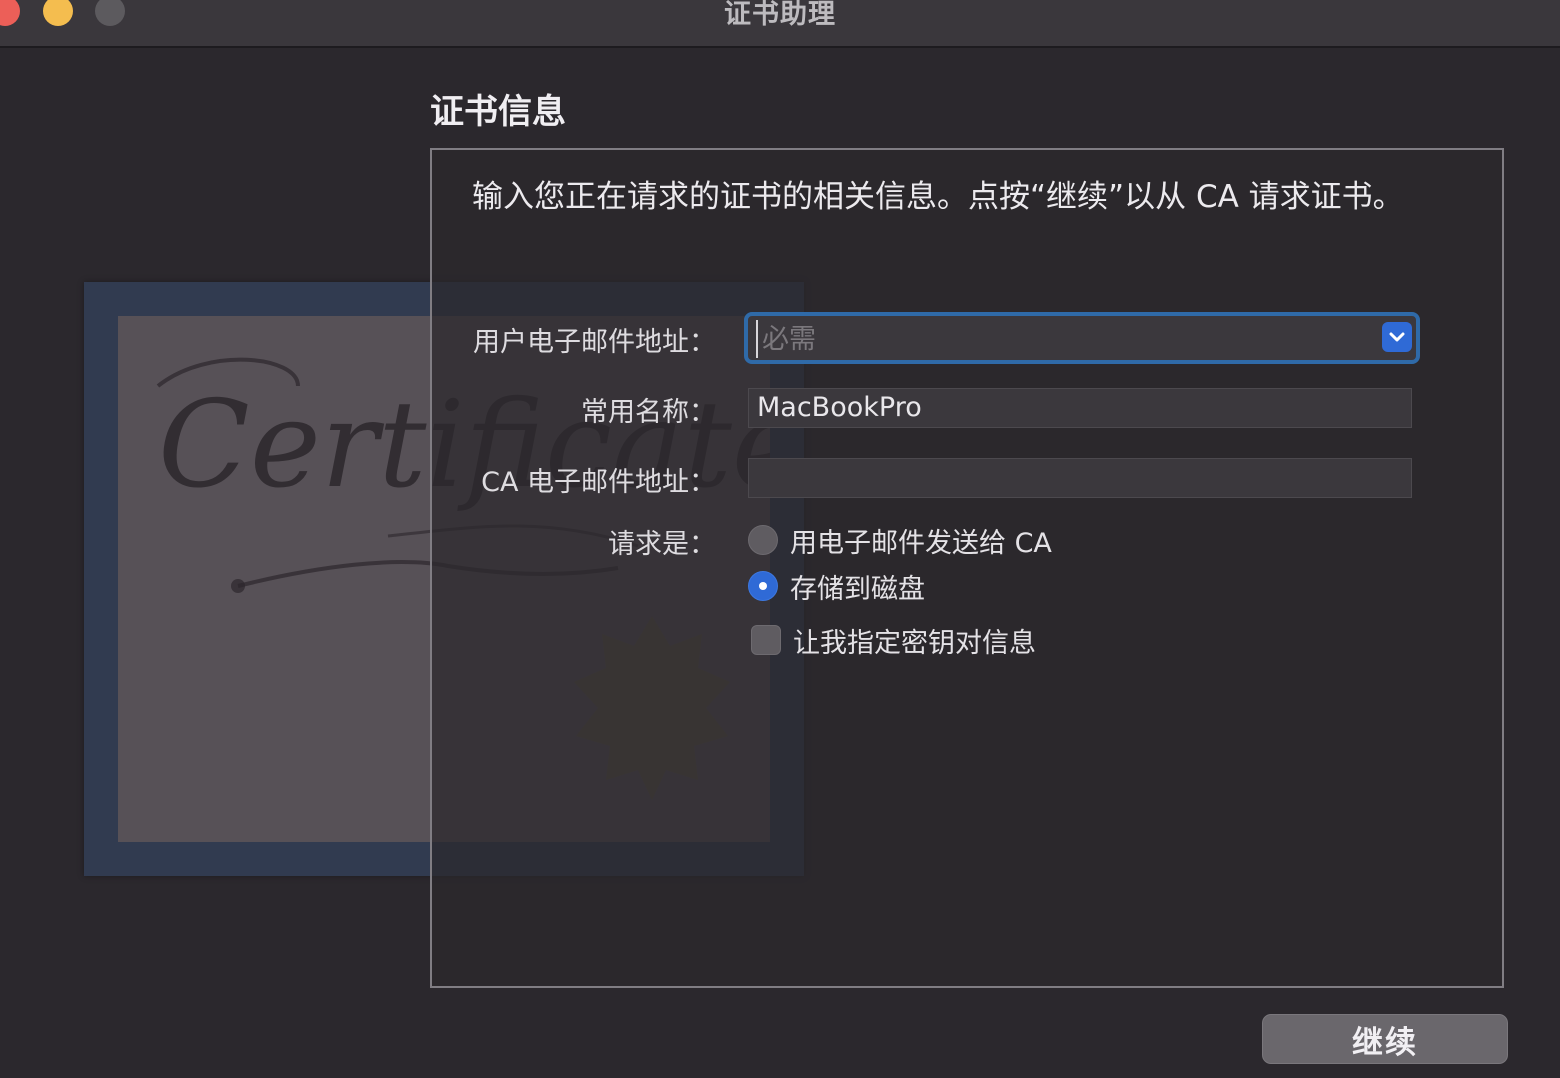 This screenshot has width=1560, height=1078. Describe the element at coordinates (662, 544) in the screenshot. I see `request-label: 请求是：` at that location.